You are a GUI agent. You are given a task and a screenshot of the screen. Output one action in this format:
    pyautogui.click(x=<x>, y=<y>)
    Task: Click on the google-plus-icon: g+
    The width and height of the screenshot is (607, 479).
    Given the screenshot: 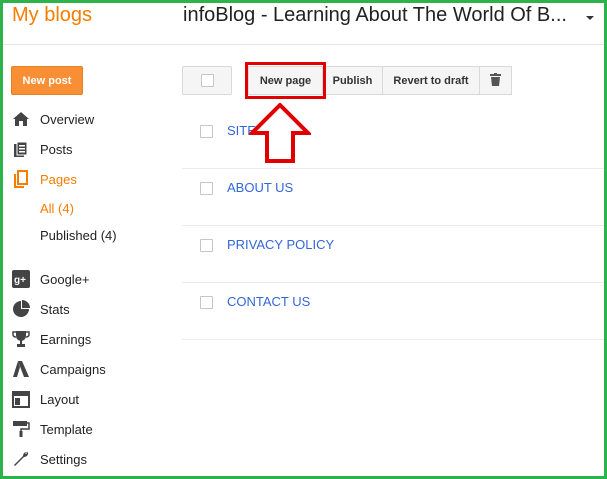 What is the action you would take?
    pyautogui.click(x=21, y=279)
    